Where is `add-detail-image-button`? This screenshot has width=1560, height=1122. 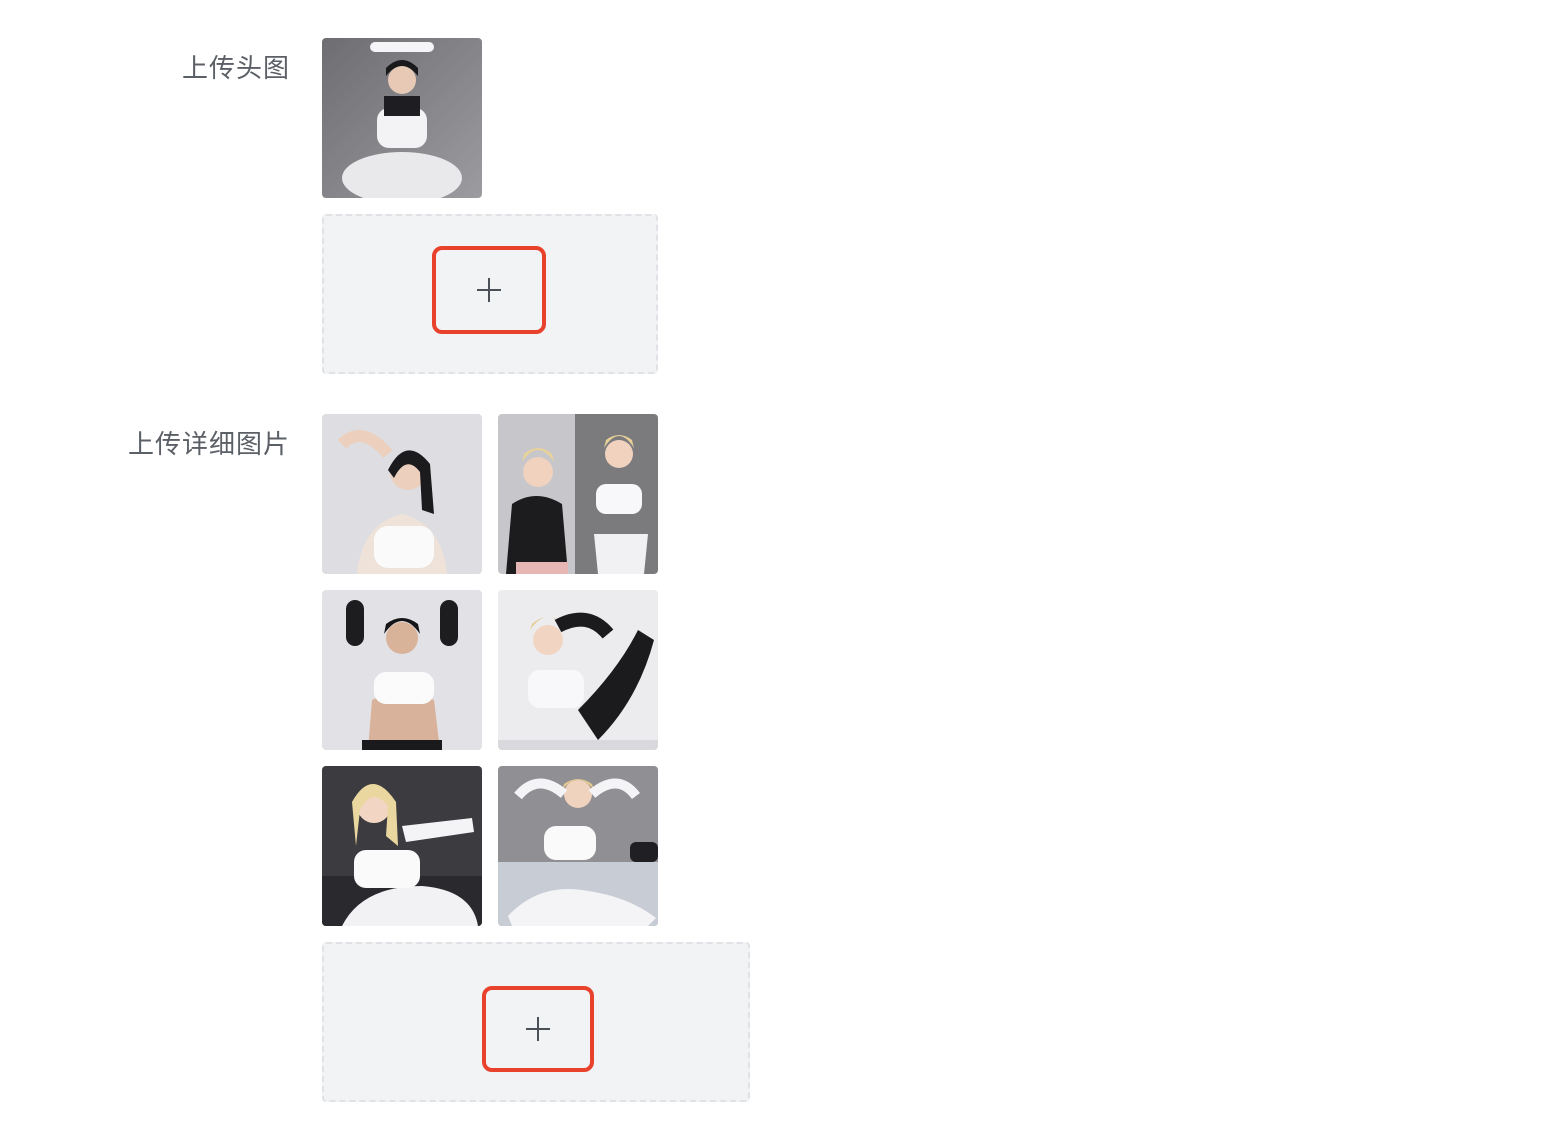
add-detail-image-button is located at coordinates (538, 1029).